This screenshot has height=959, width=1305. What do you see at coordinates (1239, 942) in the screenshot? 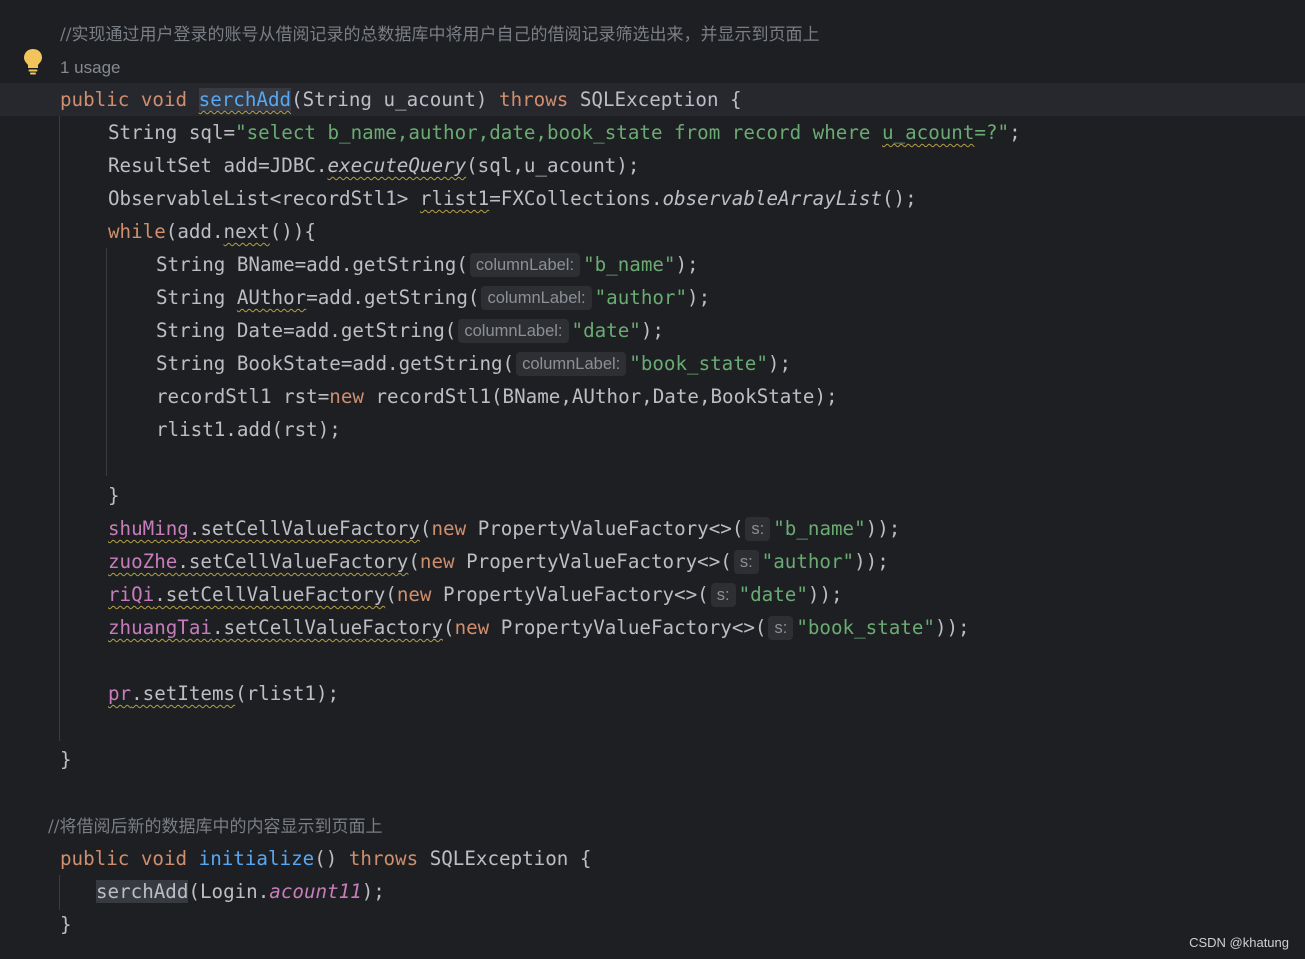
I see `watermark: CSDN @khatung` at bounding box center [1239, 942].